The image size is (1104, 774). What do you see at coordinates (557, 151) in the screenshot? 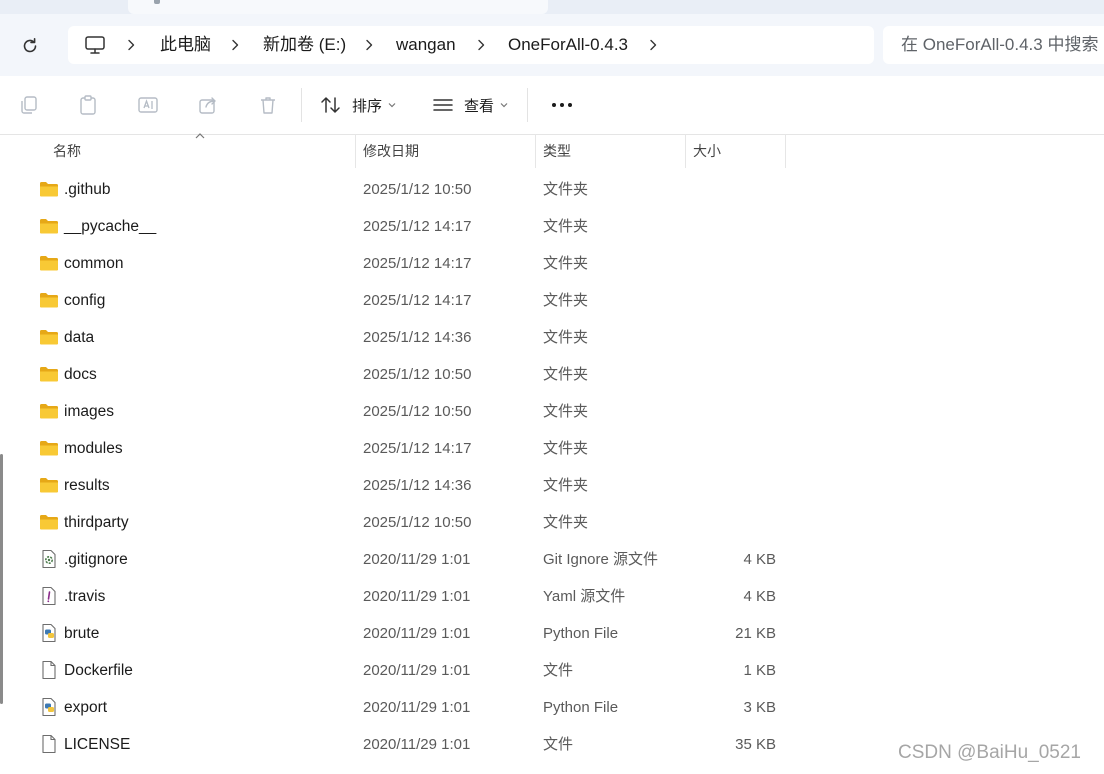
I see `column-header-type: 类型` at bounding box center [557, 151].